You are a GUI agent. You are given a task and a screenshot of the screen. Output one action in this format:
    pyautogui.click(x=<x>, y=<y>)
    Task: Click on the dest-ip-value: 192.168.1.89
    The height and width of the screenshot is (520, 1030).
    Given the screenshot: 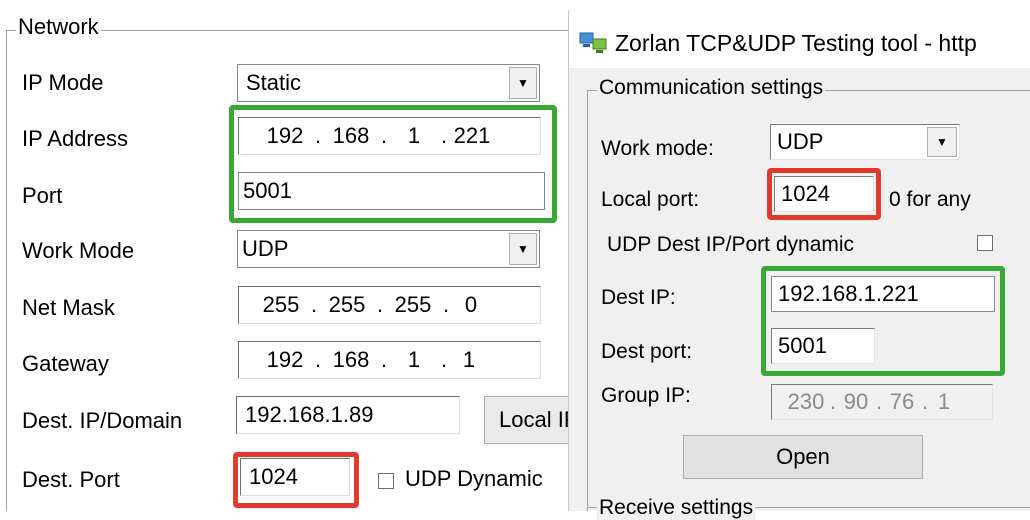 What is the action you would take?
    pyautogui.click(x=309, y=414)
    